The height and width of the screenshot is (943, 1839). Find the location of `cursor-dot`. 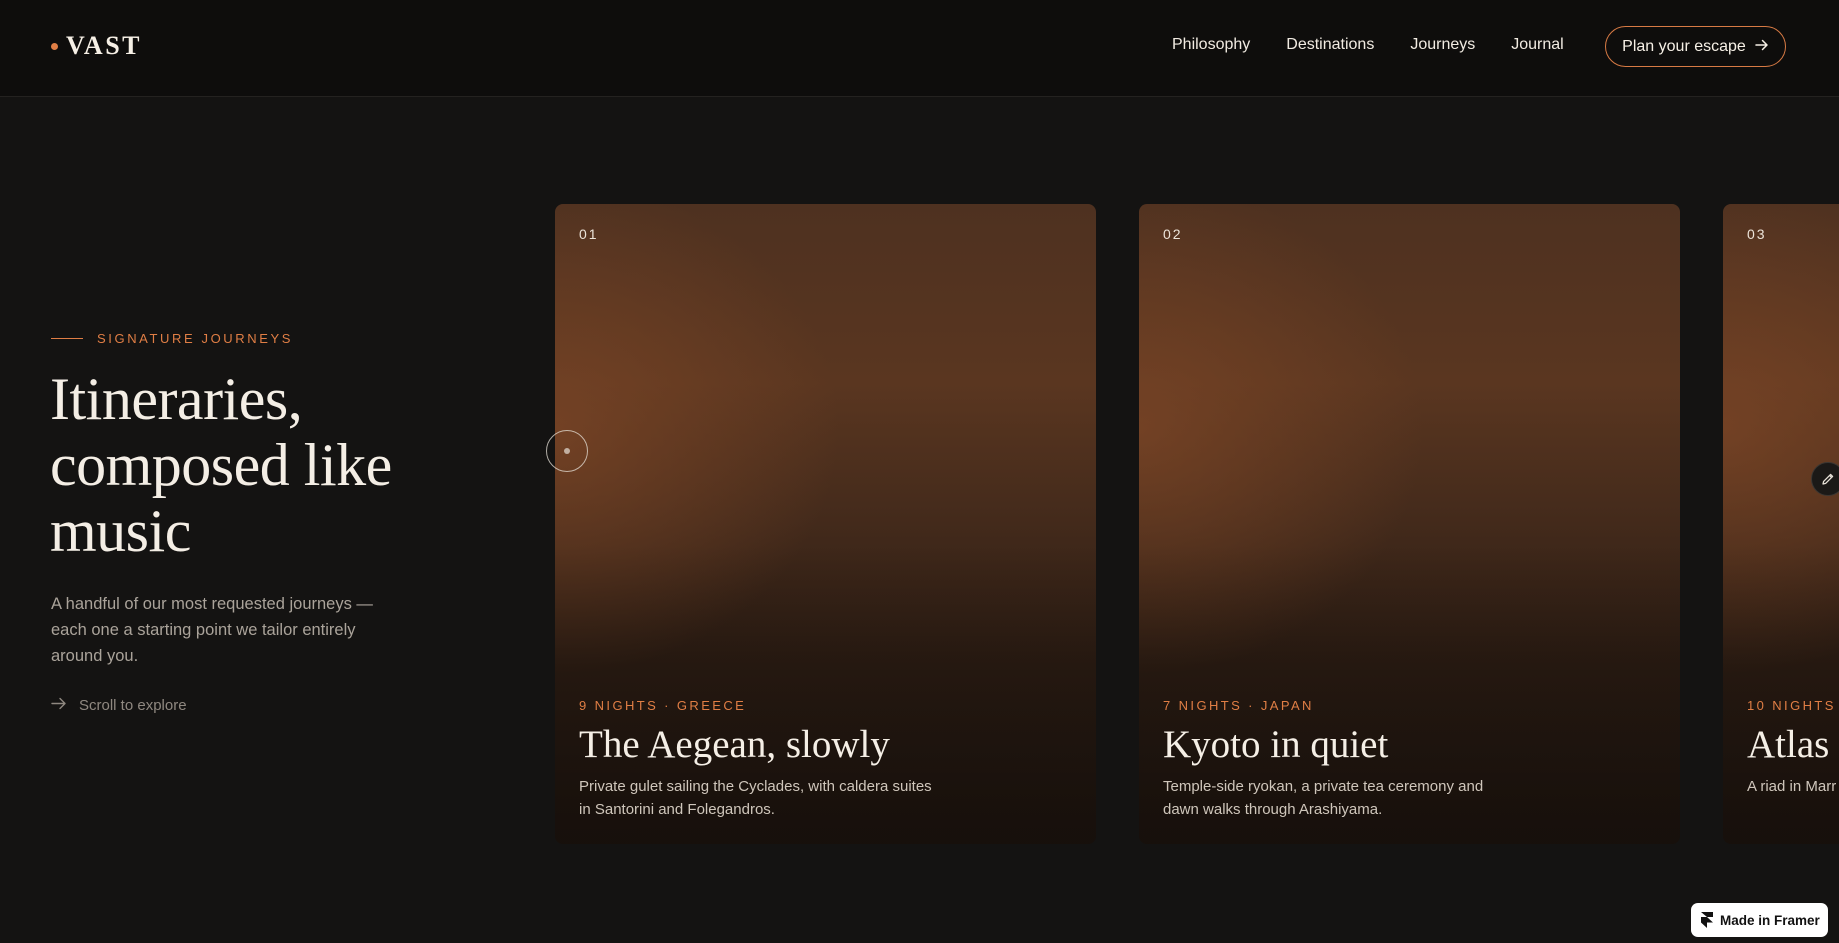

cursor-dot is located at coordinates (567, 451).